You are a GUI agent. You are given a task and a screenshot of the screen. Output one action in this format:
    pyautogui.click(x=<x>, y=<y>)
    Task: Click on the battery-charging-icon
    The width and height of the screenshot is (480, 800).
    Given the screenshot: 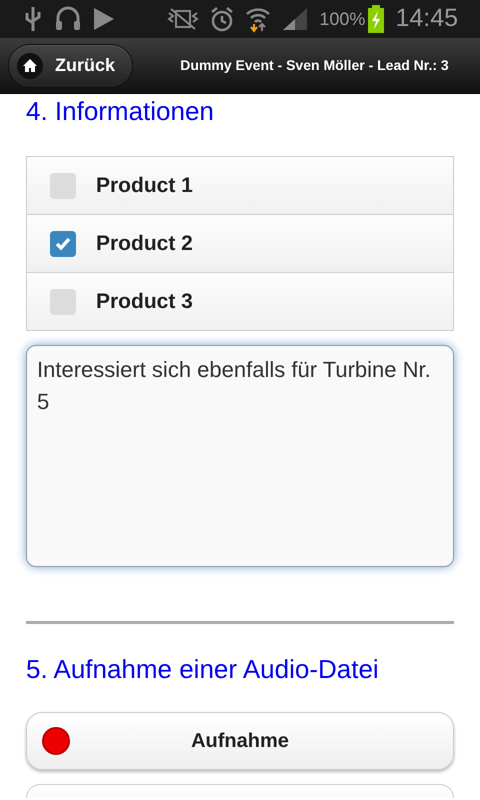 What is the action you would take?
    pyautogui.click(x=376, y=19)
    